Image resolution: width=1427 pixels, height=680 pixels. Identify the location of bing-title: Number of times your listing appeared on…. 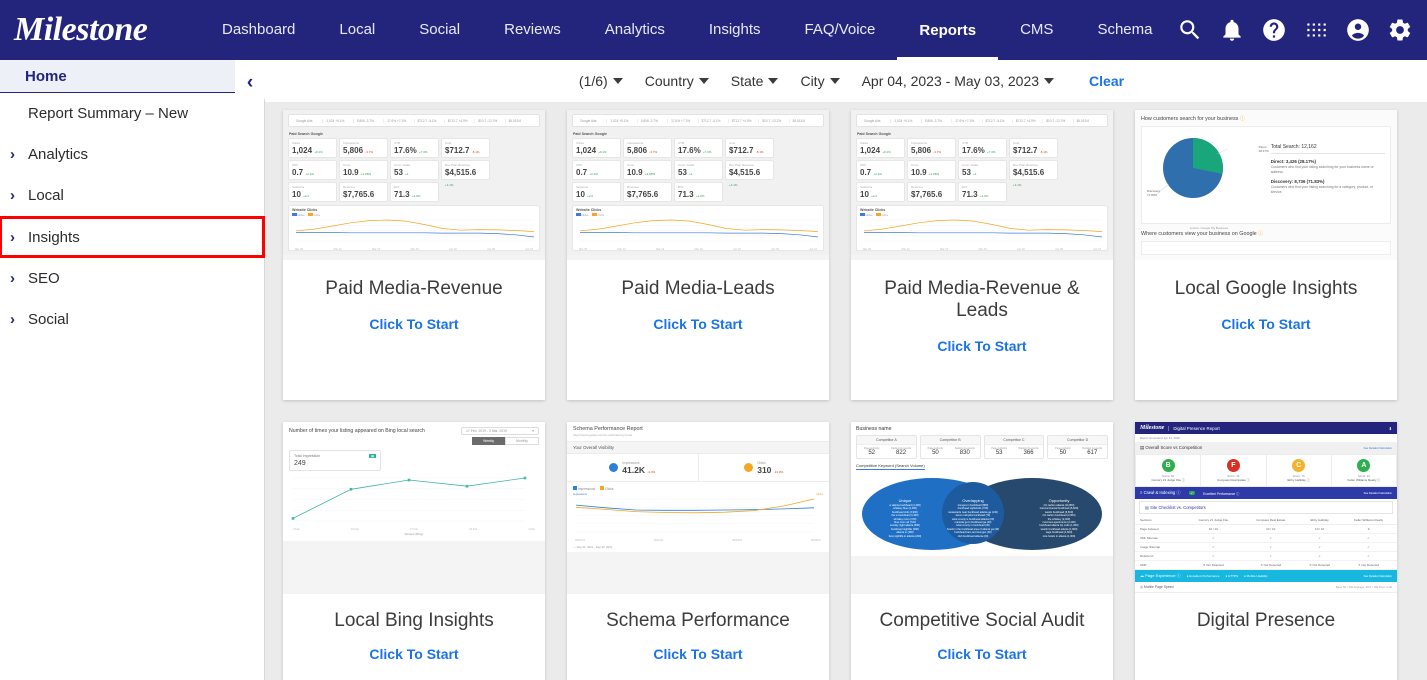
(357, 431).